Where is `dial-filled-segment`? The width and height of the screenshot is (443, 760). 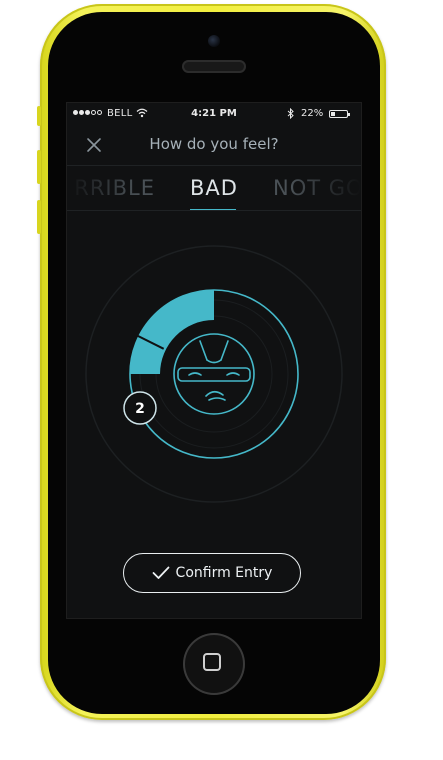
dial-filled-segment is located at coordinates (172, 332).